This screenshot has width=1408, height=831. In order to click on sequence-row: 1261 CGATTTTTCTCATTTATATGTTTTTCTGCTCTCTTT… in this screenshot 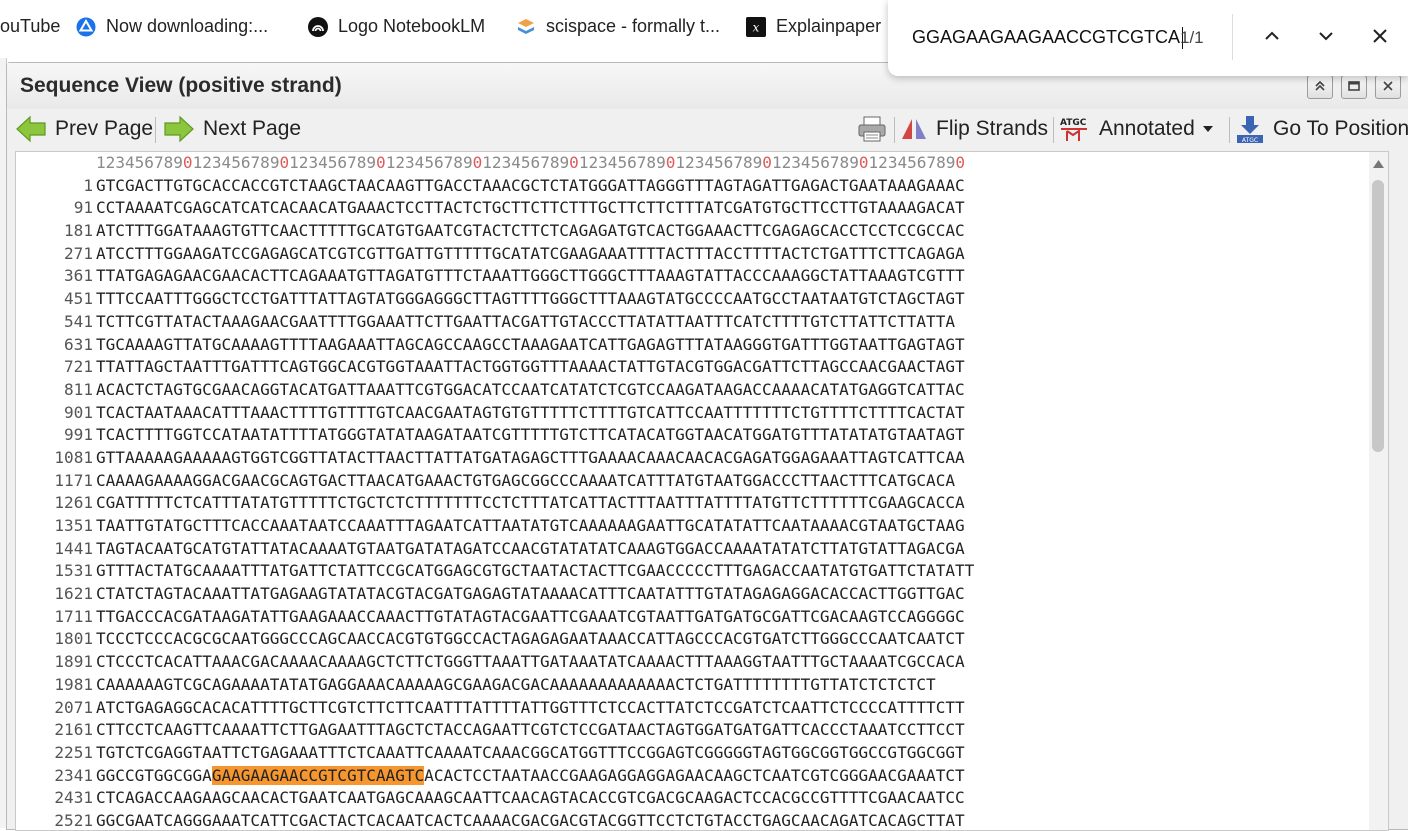, I will do `click(664, 503)`.